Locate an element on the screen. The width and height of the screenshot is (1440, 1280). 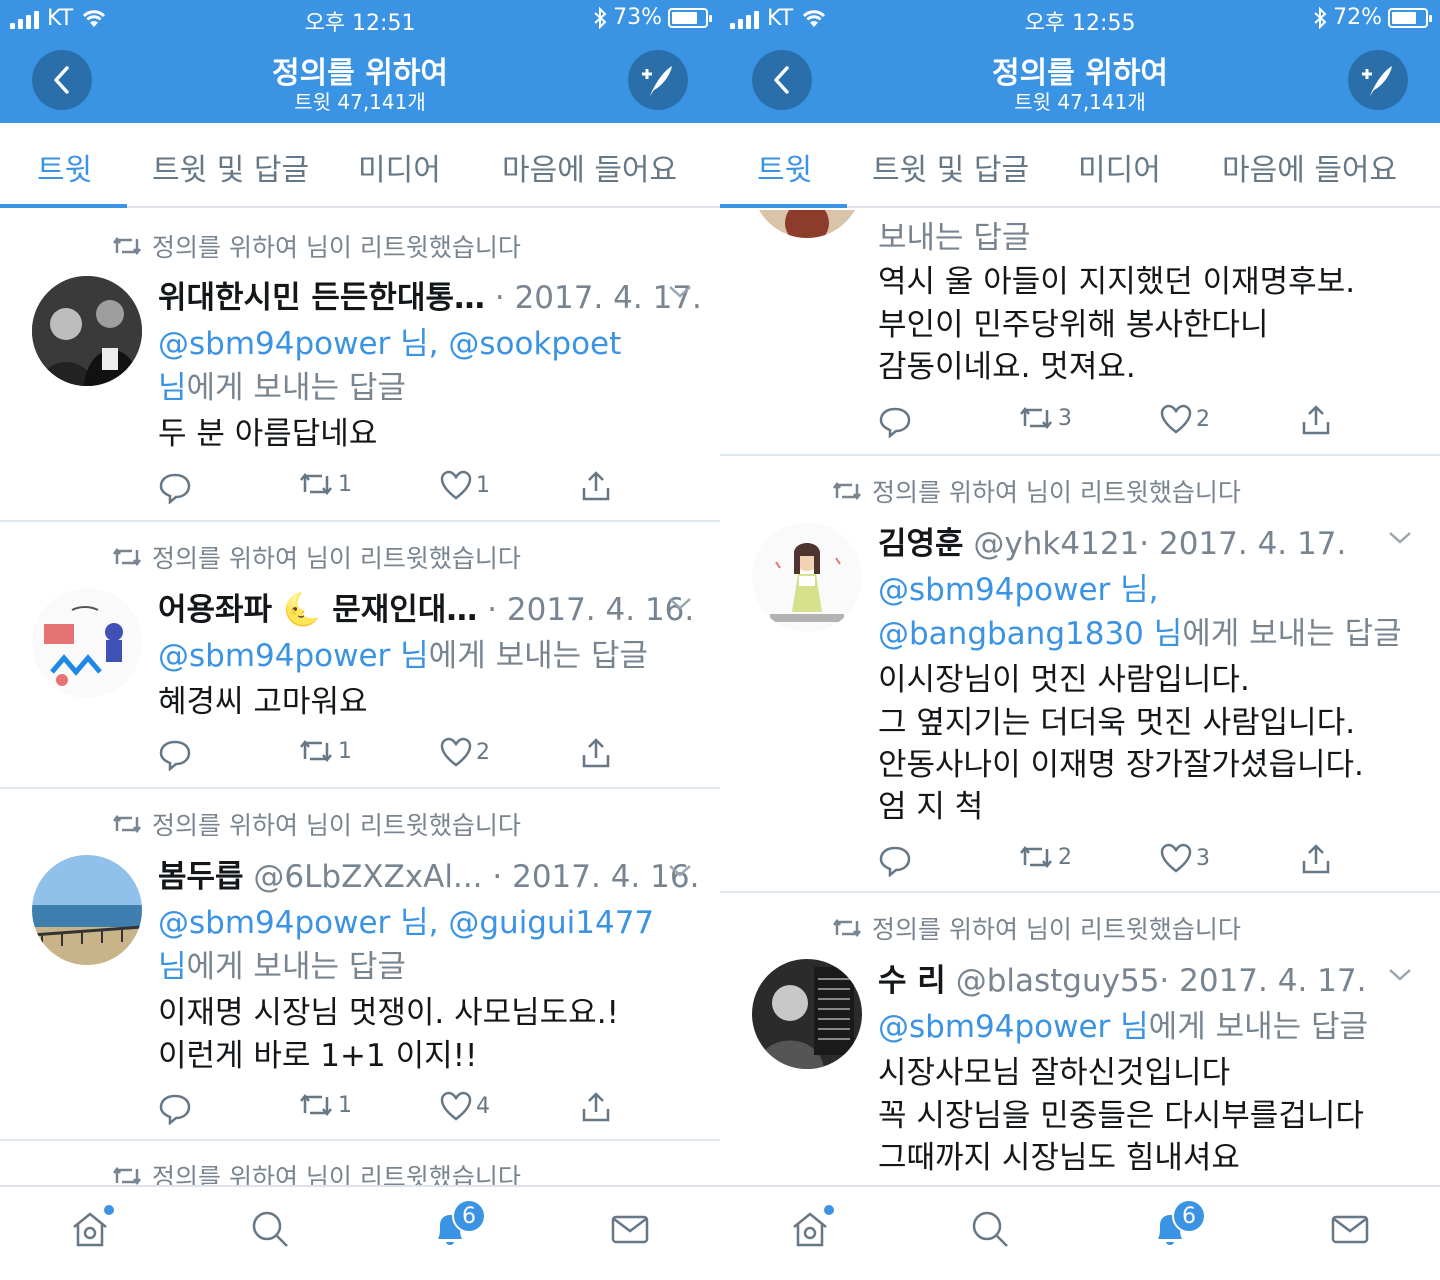
reply-context: @sbm94power 님, @guigui1477 is located at coordinates (406, 919).